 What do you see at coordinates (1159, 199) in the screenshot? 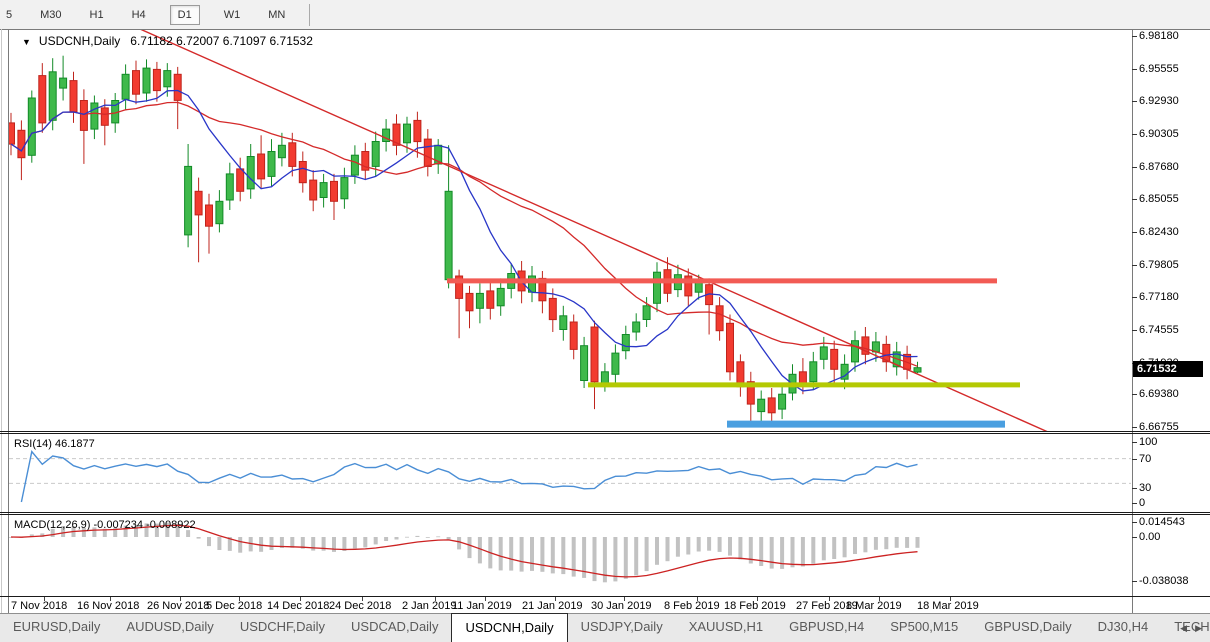
I see `price-axis-label: 6.85055` at bounding box center [1159, 199].